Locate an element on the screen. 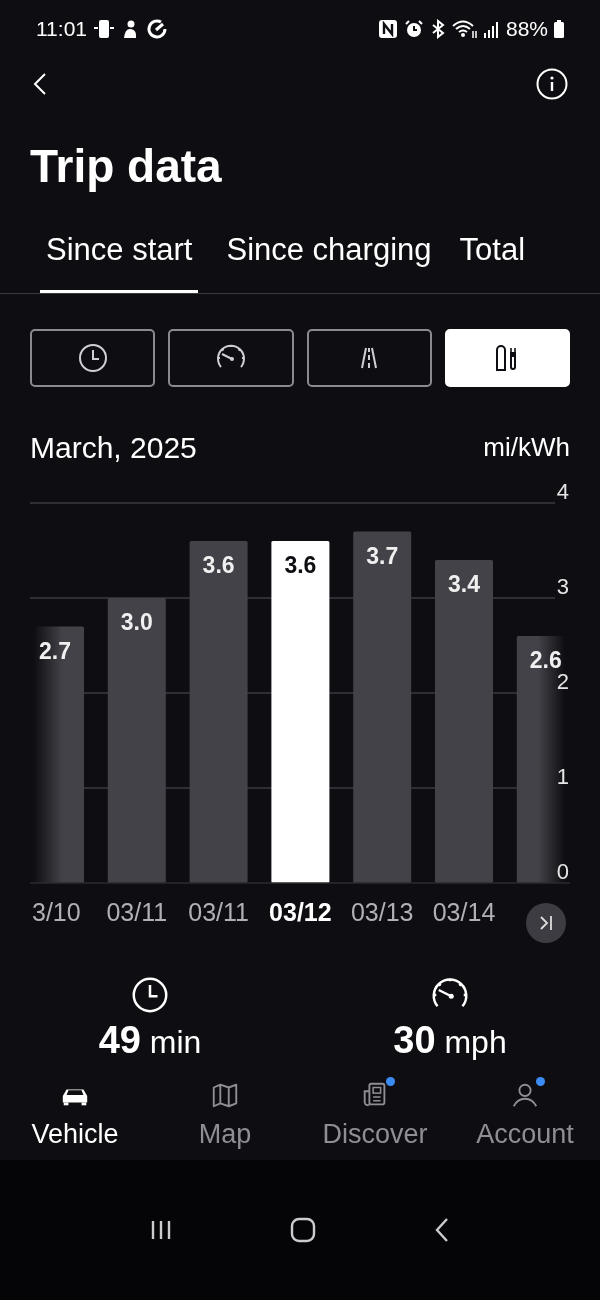 The width and height of the screenshot is (600, 1300). axis-tick-label: 4 is located at coordinates (562, 491).